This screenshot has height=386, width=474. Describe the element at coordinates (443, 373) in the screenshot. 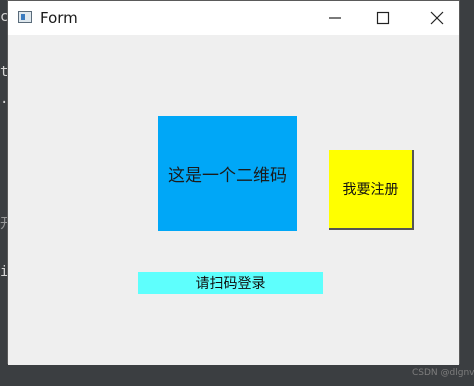

I see `watermark: CSDN @dlgnve` at that location.